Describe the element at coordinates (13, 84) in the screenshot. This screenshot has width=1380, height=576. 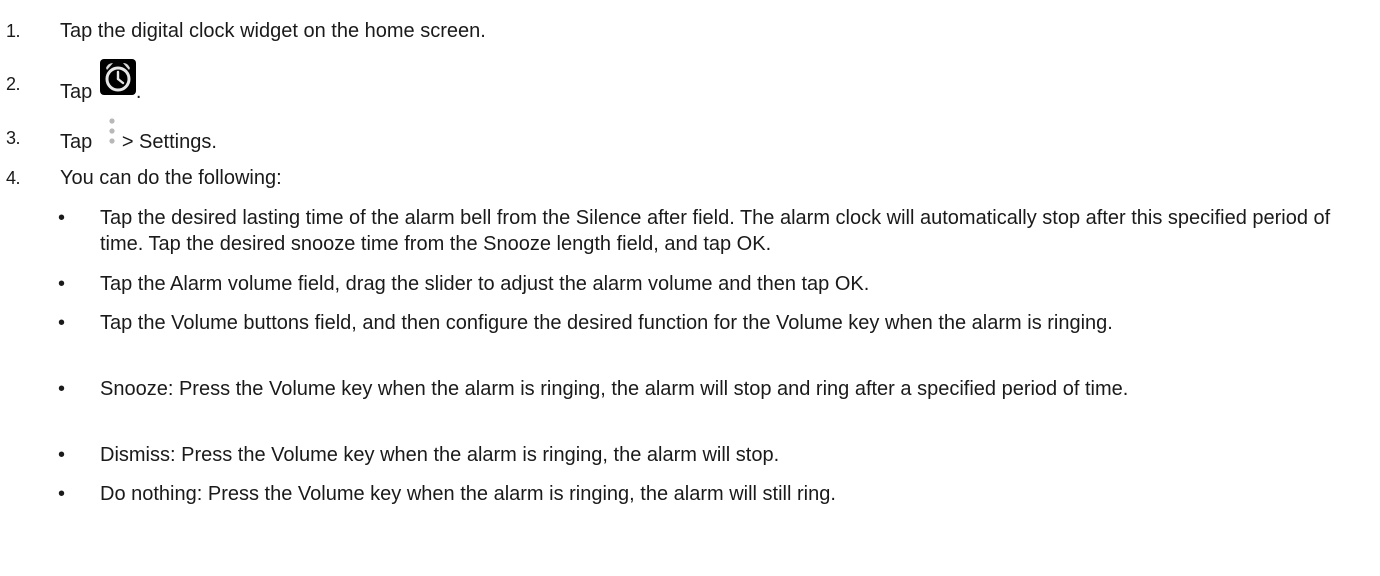
I see `step-number: 2.` at that location.